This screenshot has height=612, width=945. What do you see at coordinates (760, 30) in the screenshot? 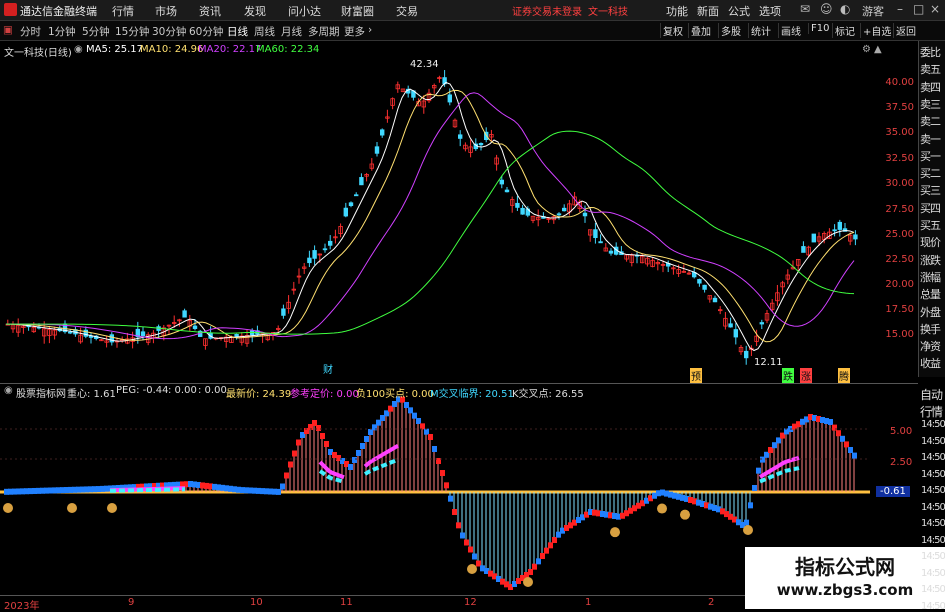
I see `toolbar-stats: 统计` at bounding box center [760, 30].